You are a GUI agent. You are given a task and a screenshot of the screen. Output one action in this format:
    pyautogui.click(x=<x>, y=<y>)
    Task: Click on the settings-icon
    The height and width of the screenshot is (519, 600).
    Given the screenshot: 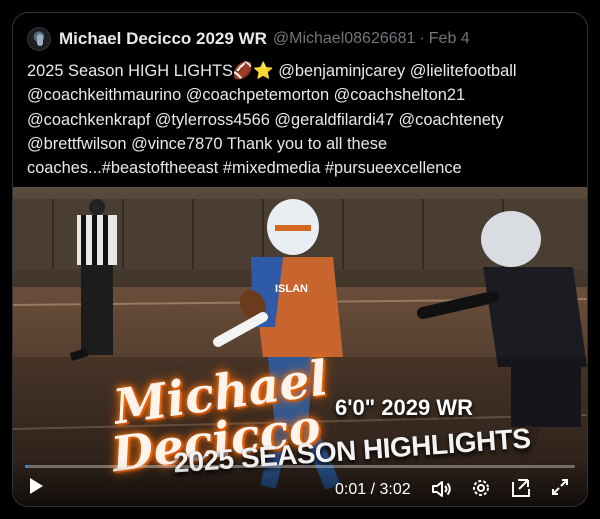 What is the action you would take?
    pyautogui.click(x=481, y=488)
    